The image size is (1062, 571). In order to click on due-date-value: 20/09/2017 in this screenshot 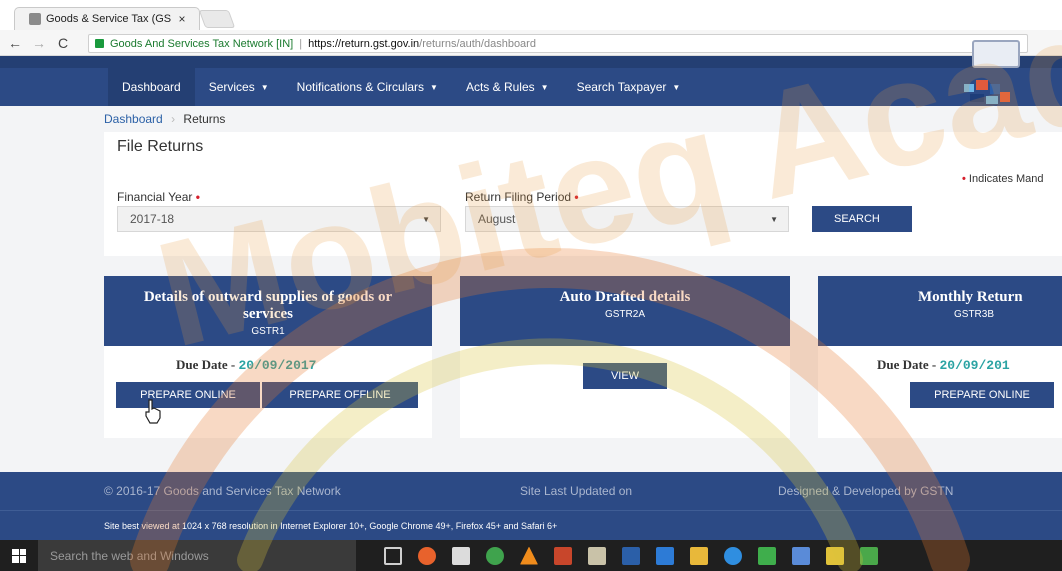, I will do `click(277, 365)`.